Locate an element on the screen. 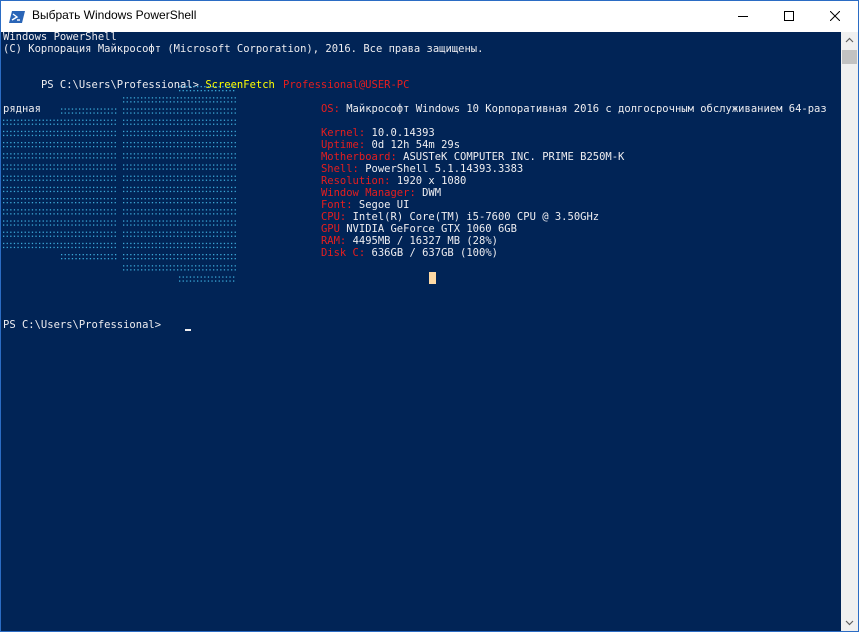 Image resolution: width=859 pixels, height=632 pixels. title-bar: Выбрать Windows PowerShell is located at coordinates (429, 16).